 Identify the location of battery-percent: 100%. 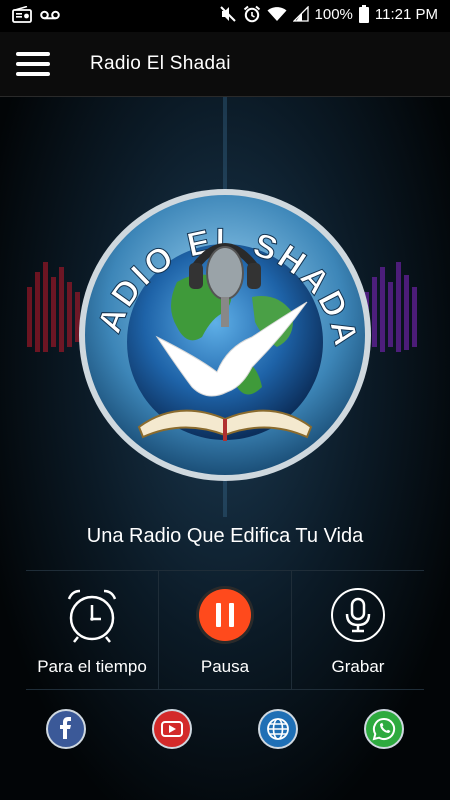
(333, 14).